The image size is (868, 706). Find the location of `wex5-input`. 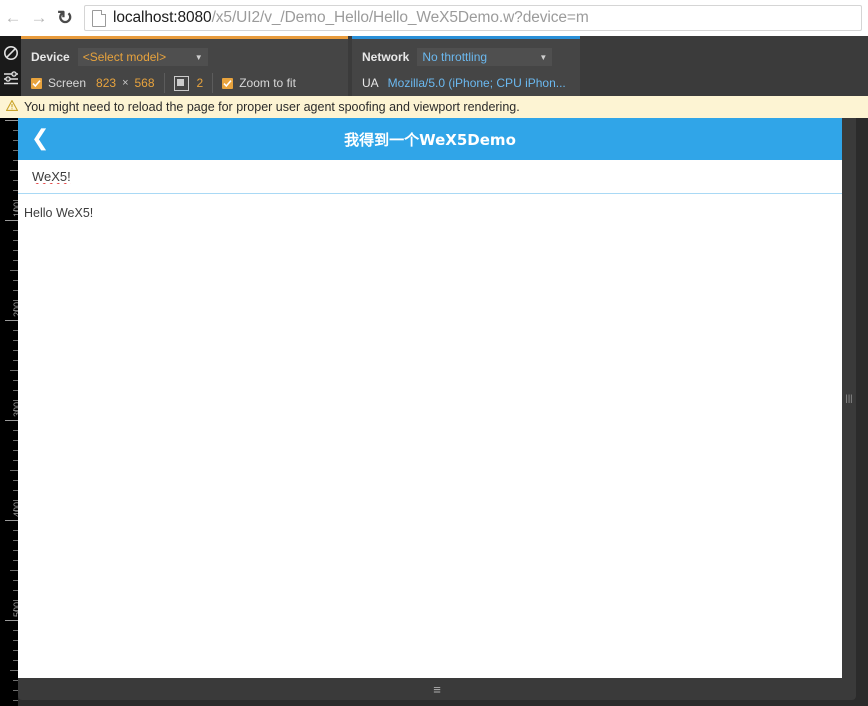

wex5-input is located at coordinates (430, 176).